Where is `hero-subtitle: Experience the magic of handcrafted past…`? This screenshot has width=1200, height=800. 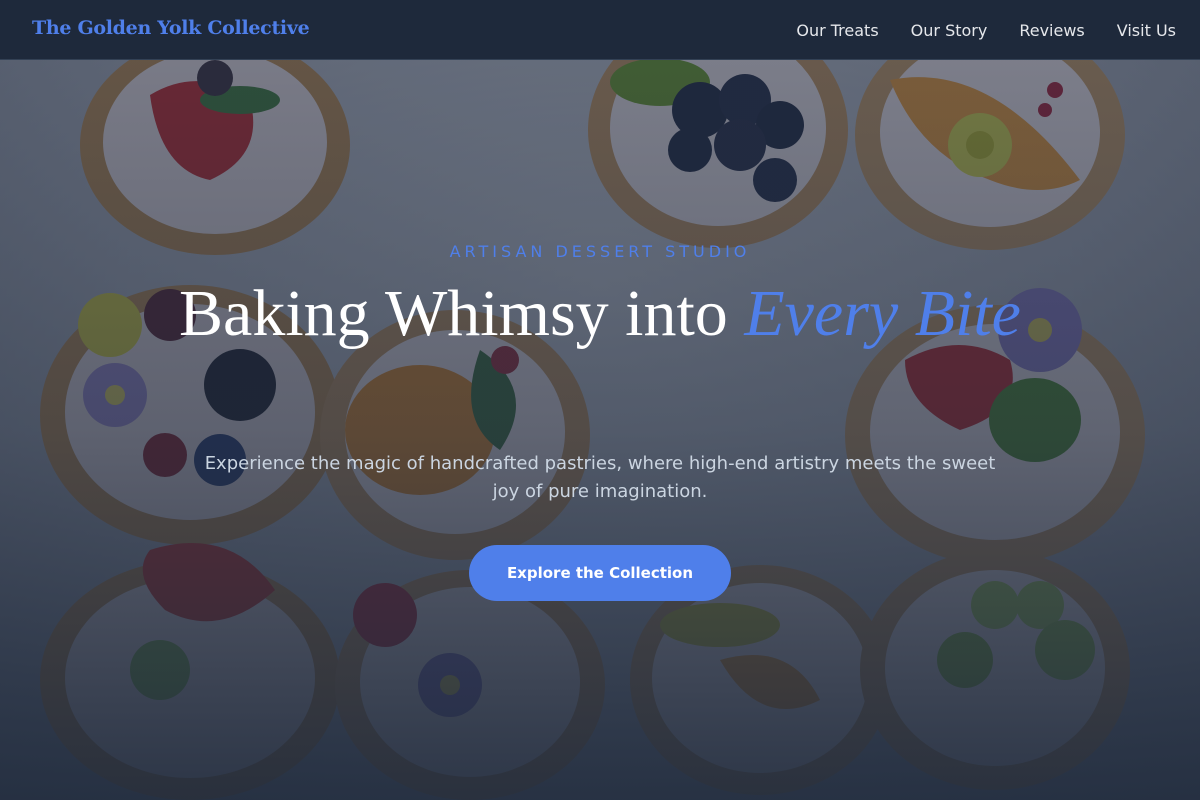 hero-subtitle: Experience the magic of handcrafted past… is located at coordinates (600, 477).